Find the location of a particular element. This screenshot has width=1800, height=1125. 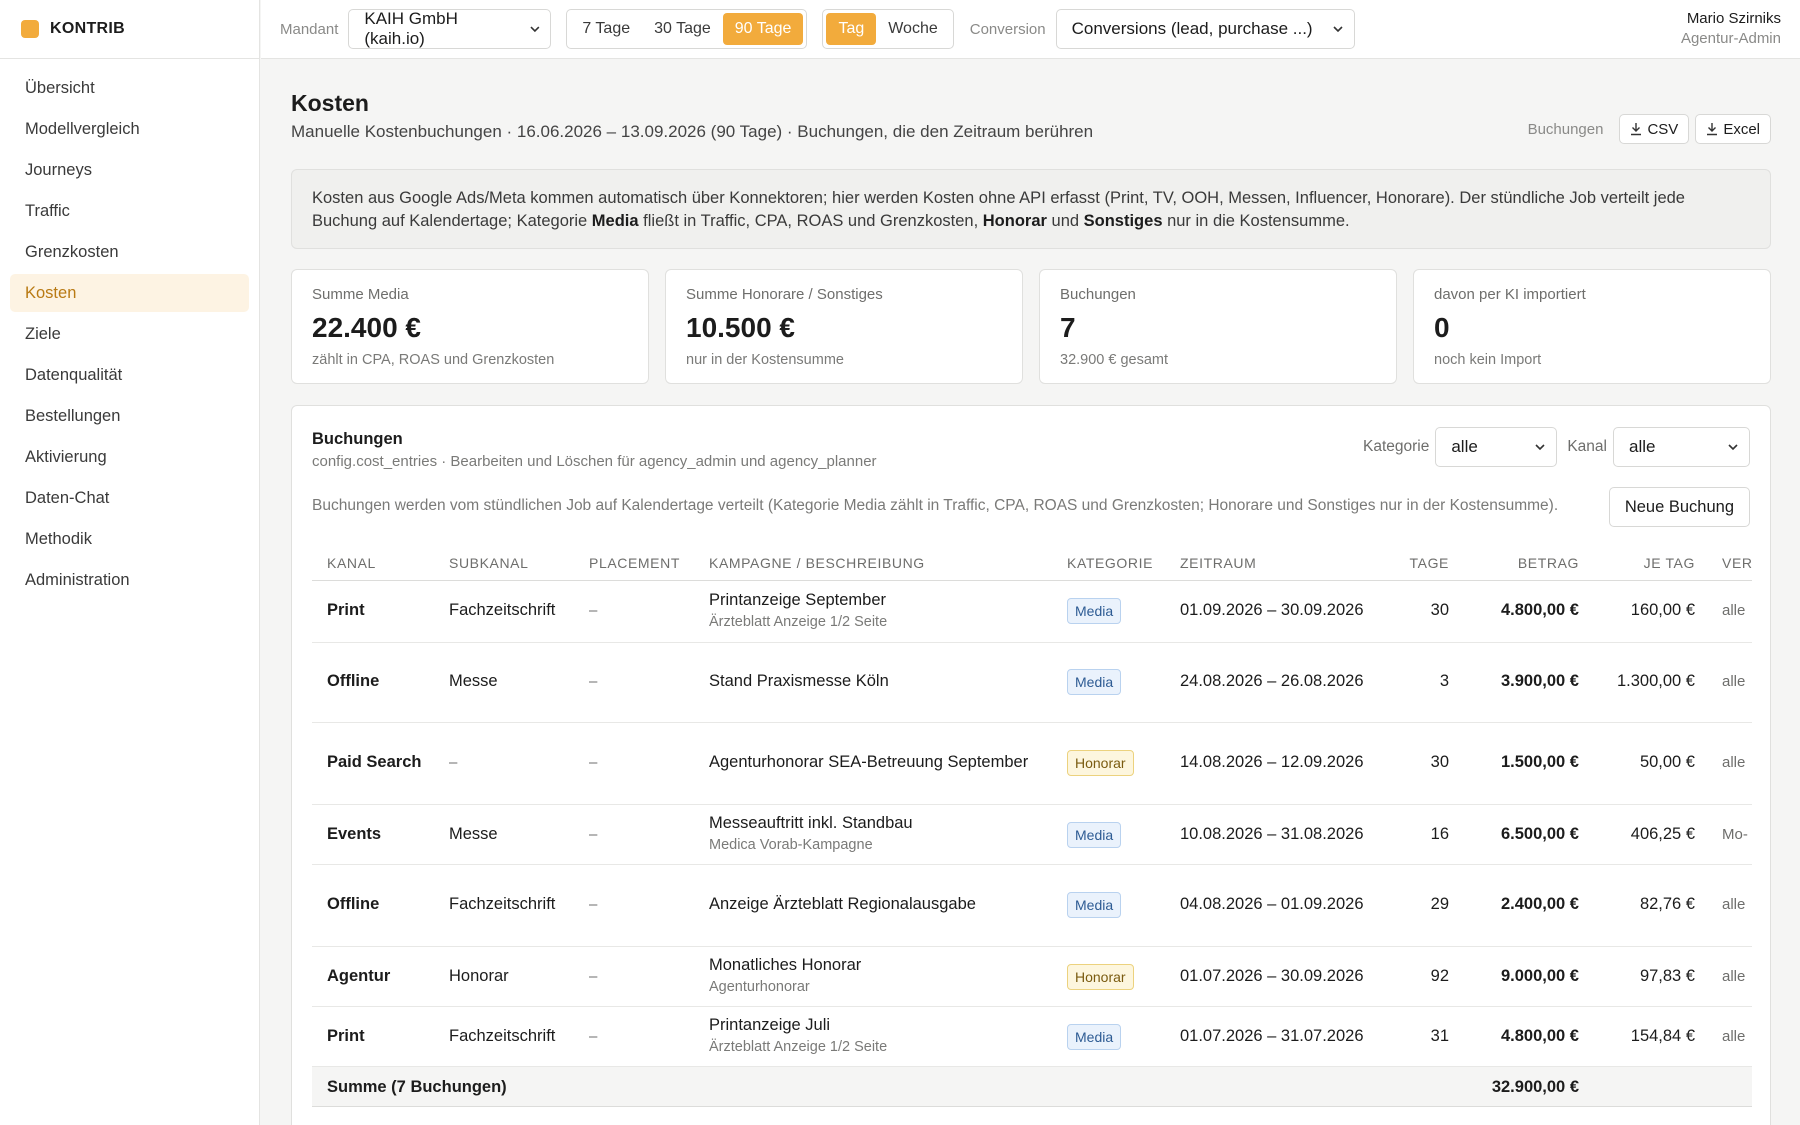

cell-kampagne: Monatliches Honorar is located at coordinates (785, 965).